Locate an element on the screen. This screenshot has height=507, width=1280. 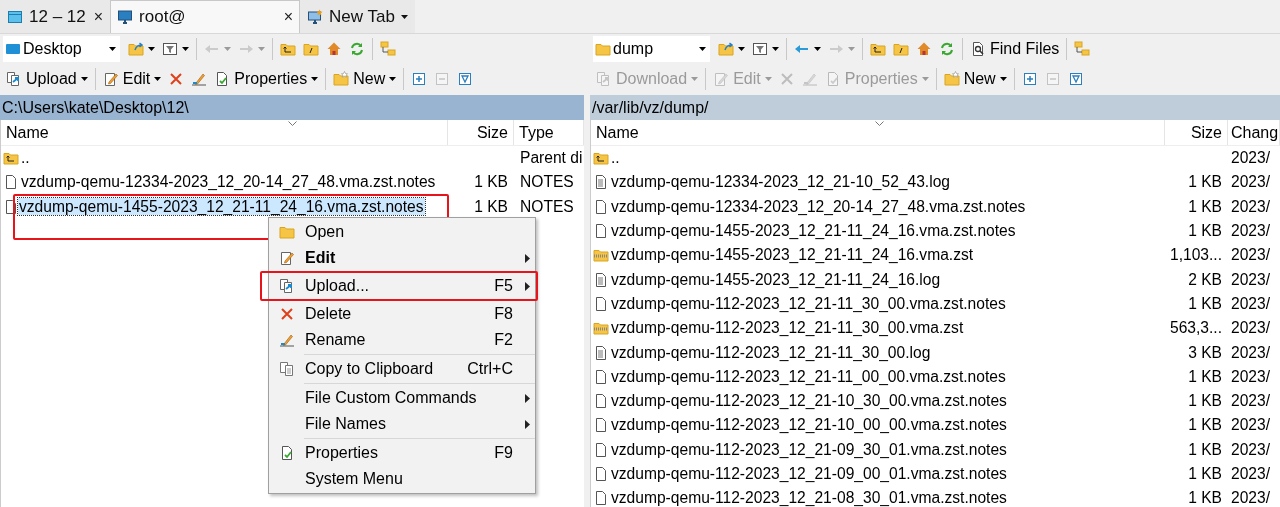
funnel-icon is located at coordinates (170, 49).